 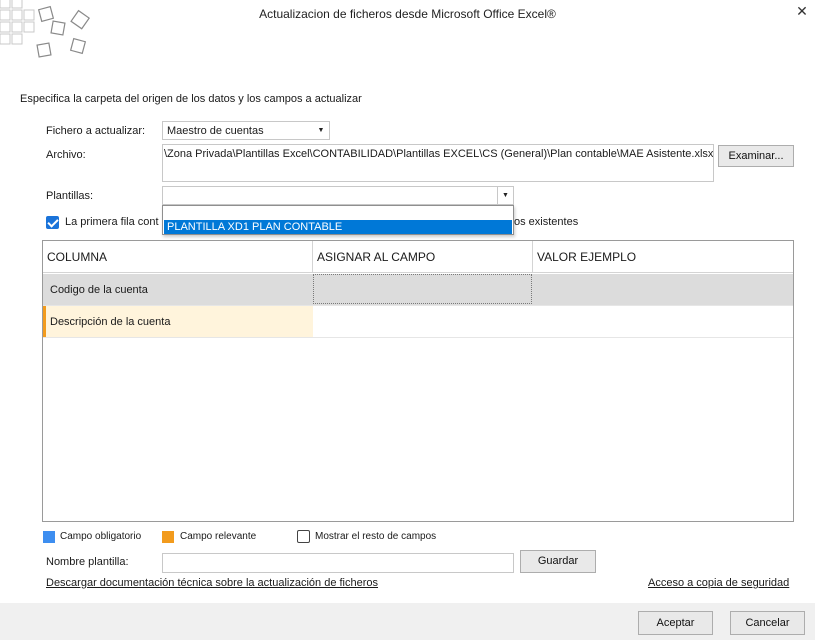 I want to click on cell-columna: Codigo de la cuenta, so click(x=99, y=290).